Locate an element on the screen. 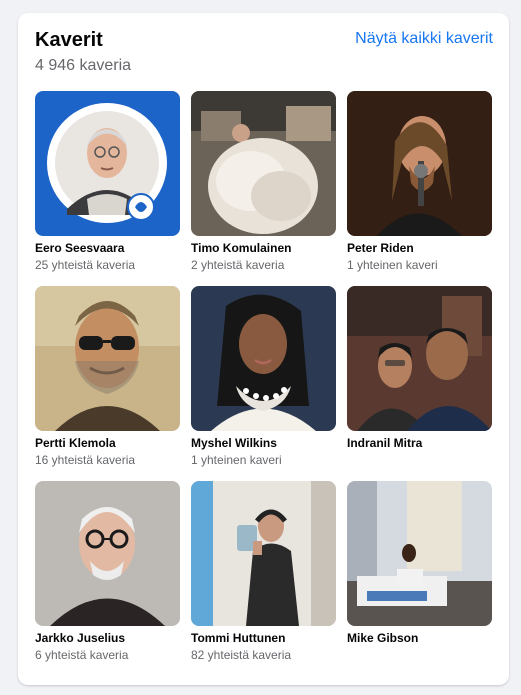 This screenshot has height=695, width=521. friends-count: 4 946 kaveria is located at coordinates (83, 65).